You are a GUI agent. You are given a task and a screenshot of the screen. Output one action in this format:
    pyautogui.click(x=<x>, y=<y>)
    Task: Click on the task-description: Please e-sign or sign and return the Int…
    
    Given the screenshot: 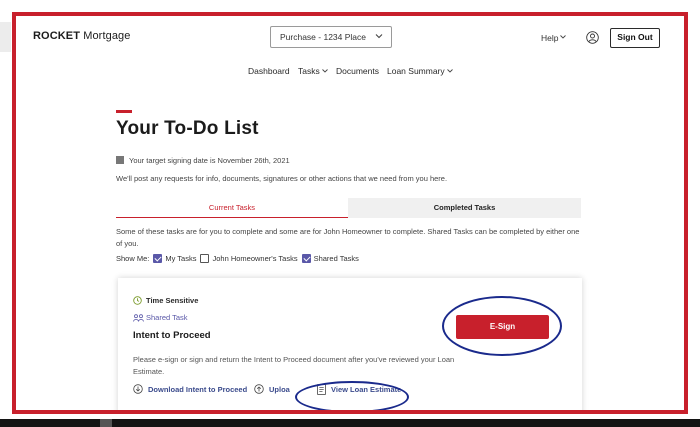 What is the action you would take?
    pyautogui.click(x=294, y=365)
    